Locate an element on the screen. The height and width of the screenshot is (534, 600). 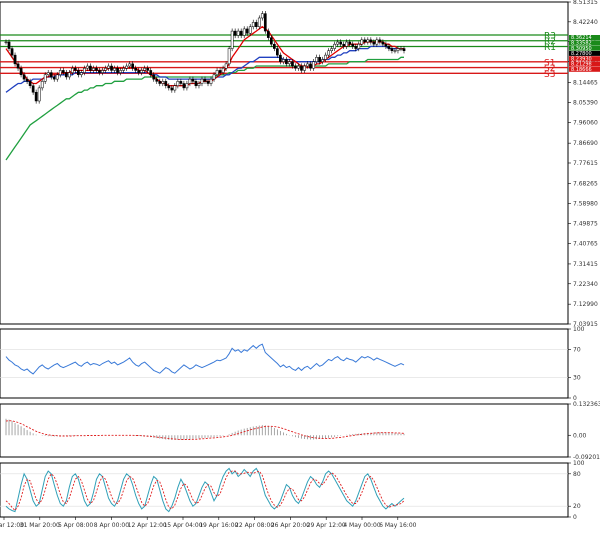
time-tick-label: 26 Apr 20:00 is located at coordinates (290, 525).